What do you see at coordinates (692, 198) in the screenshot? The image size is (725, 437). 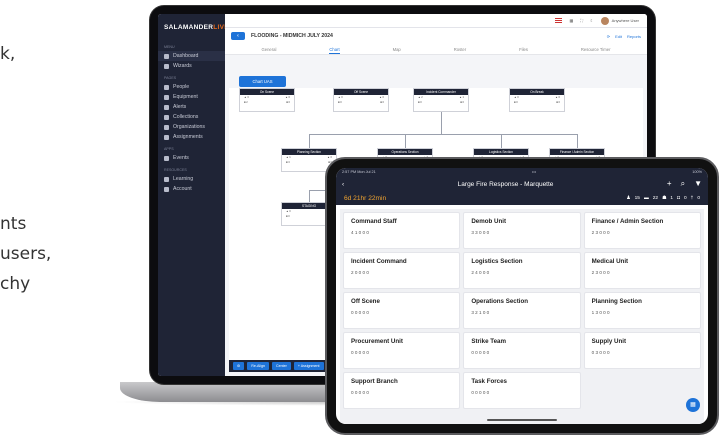 I see `person-icon: †` at bounding box center [692, 198].